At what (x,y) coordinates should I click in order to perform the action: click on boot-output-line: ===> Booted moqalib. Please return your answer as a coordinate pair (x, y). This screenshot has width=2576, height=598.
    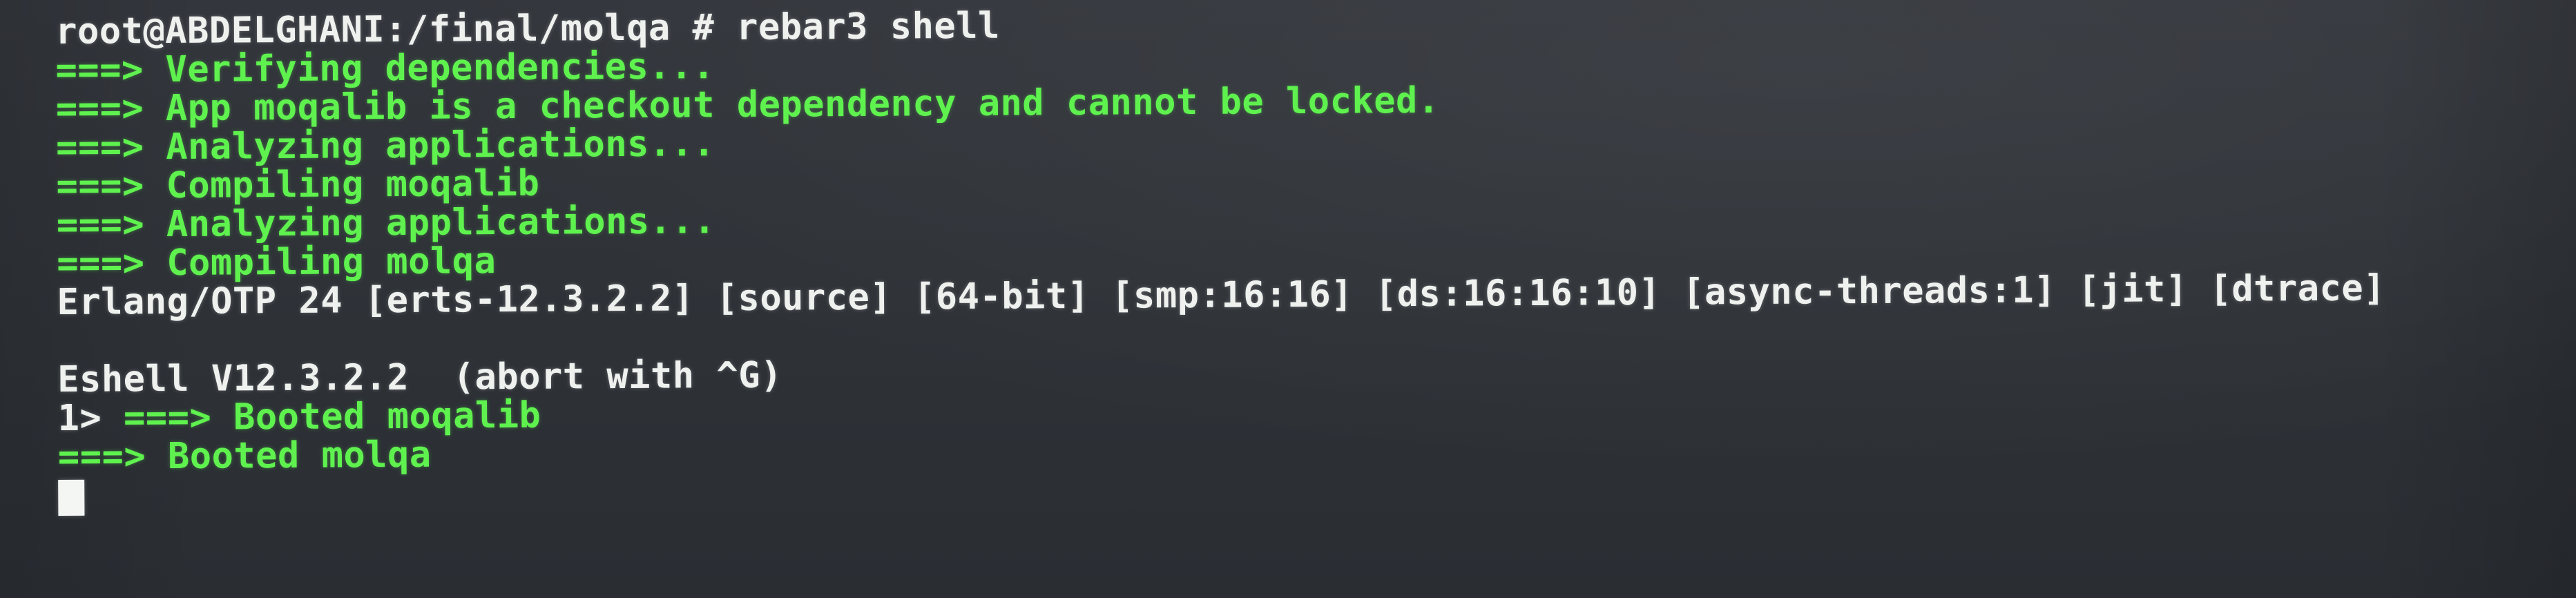
    Looking at the image, I should click on (332, 416).